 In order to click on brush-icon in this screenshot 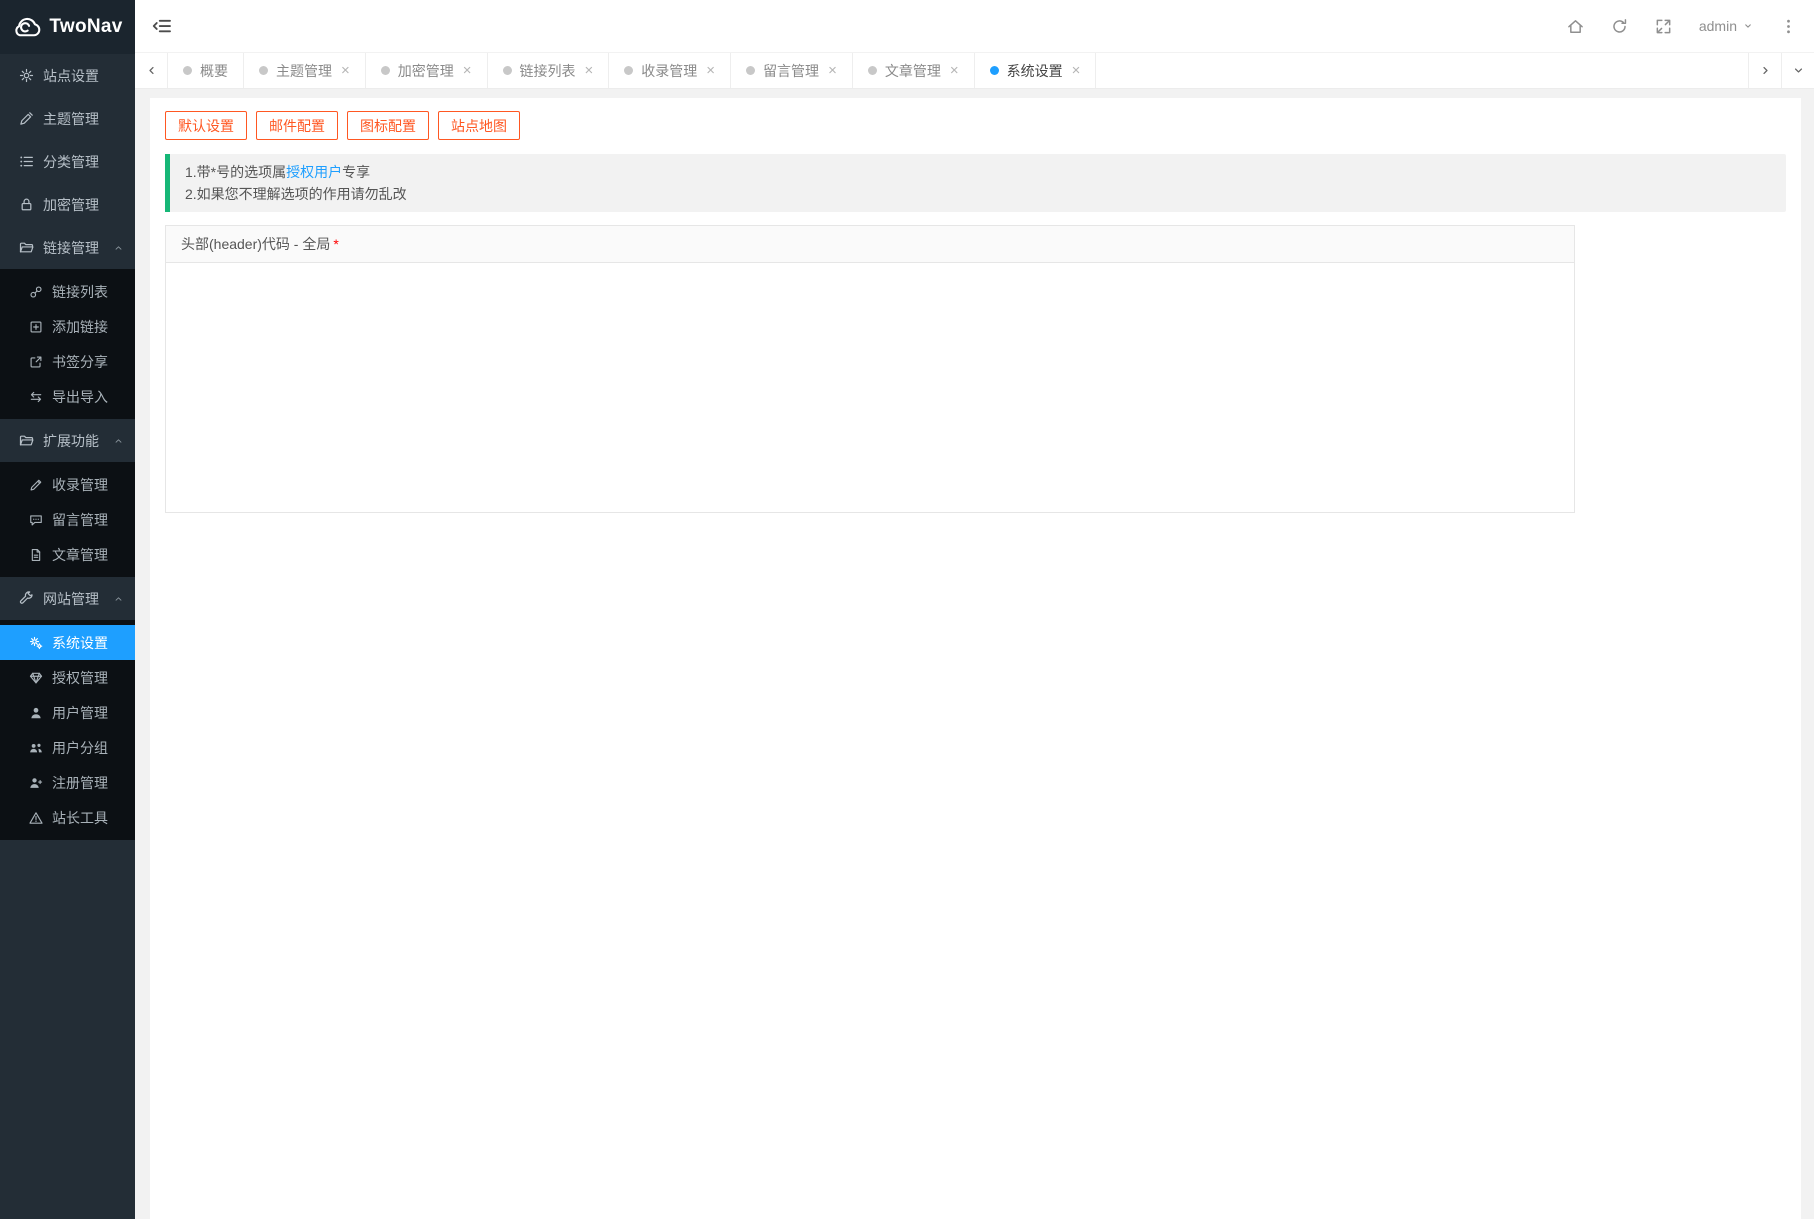, I will do `click(26, 118)`.